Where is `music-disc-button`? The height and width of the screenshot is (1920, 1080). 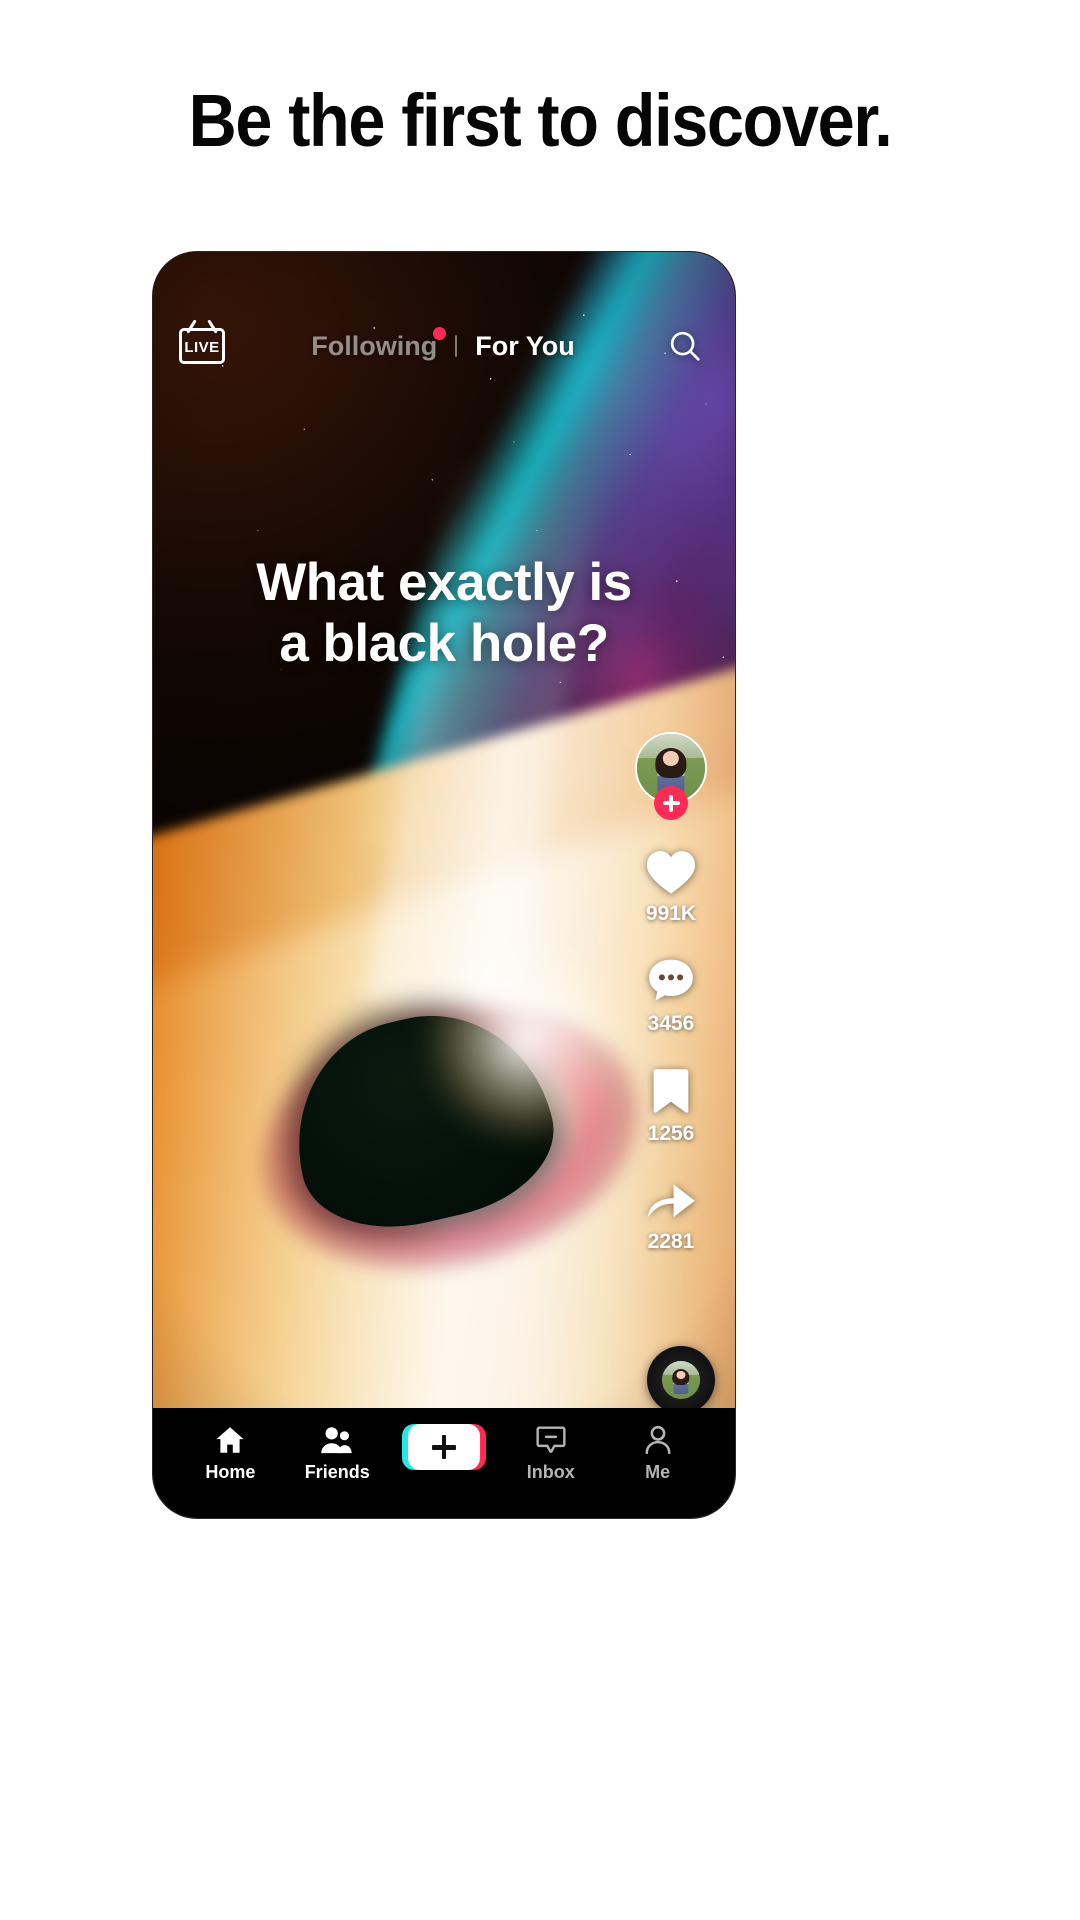 music-disc-button is located at coordinates (681, 1380).